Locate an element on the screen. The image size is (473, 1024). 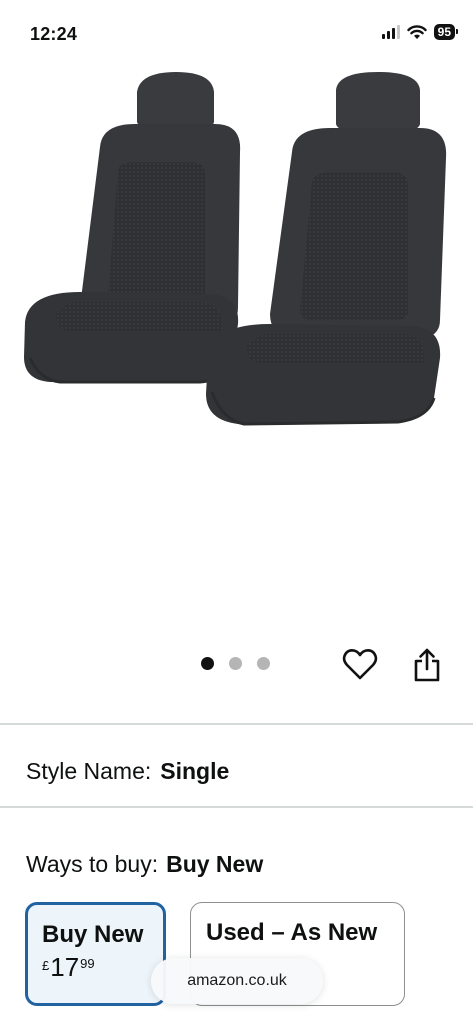
status-bar: 12:24 95 is located at coordinates (236, 31).